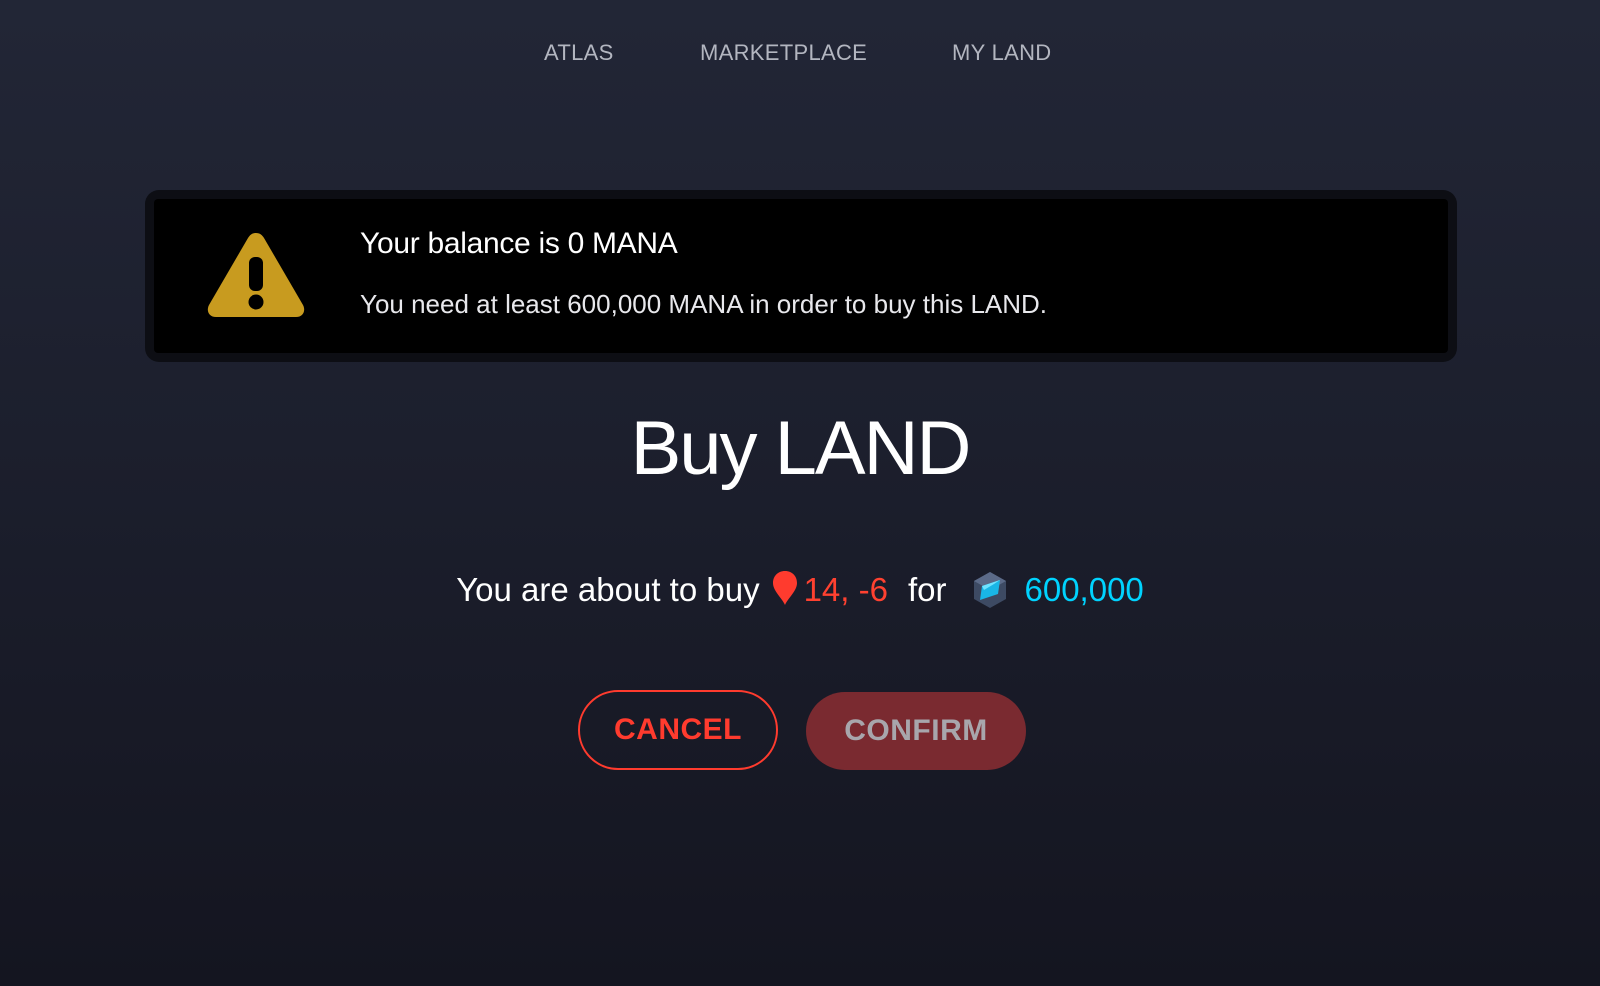 The image size is (1600, 986). I want to click on top-nav: ATLAS MARKETPLACE MY LAND, so click(800, 60).